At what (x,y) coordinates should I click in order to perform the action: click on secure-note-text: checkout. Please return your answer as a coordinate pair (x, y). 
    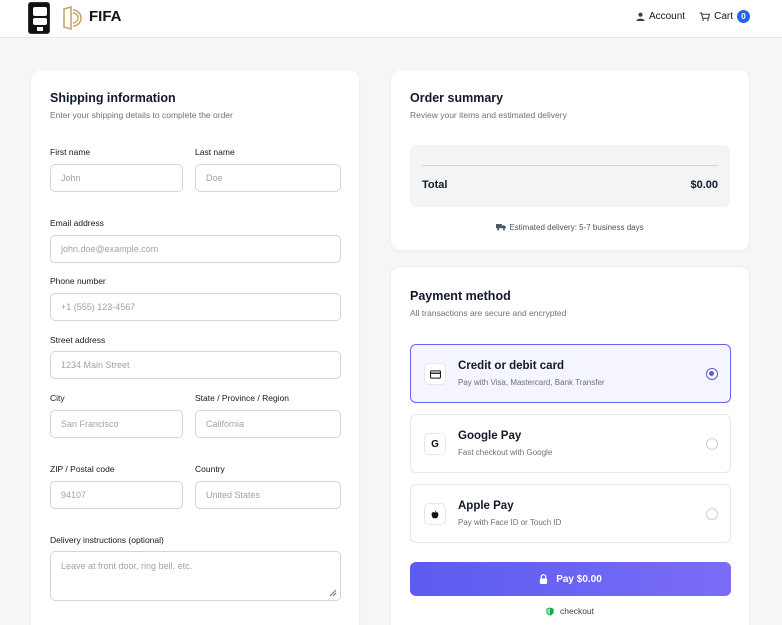
    Looking at the image, I should click on (577, 611).